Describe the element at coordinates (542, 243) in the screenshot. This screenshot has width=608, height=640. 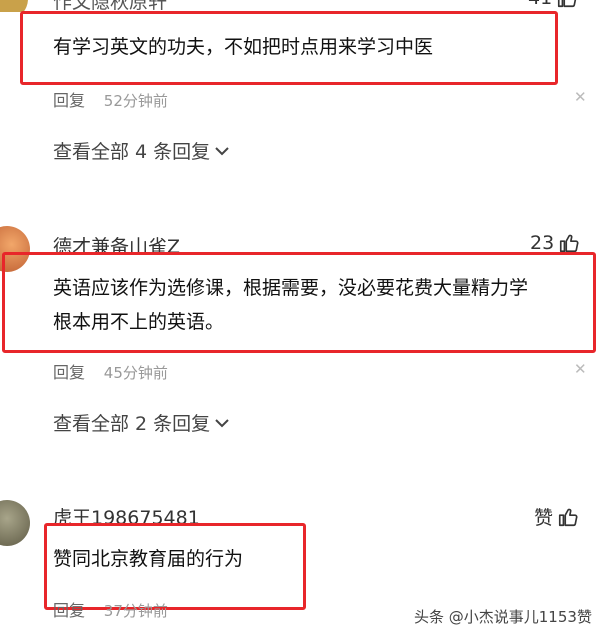
I see `like-count: 23` at that location.